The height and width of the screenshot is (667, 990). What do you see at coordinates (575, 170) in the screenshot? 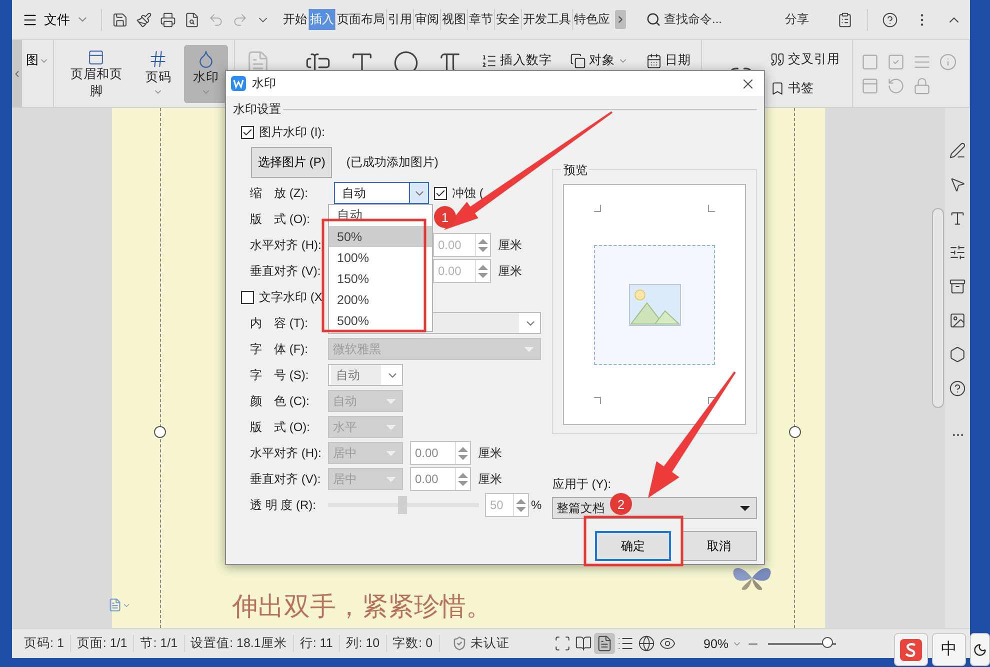
I see `preview-label: 预览` at bounding box center [575, 170].